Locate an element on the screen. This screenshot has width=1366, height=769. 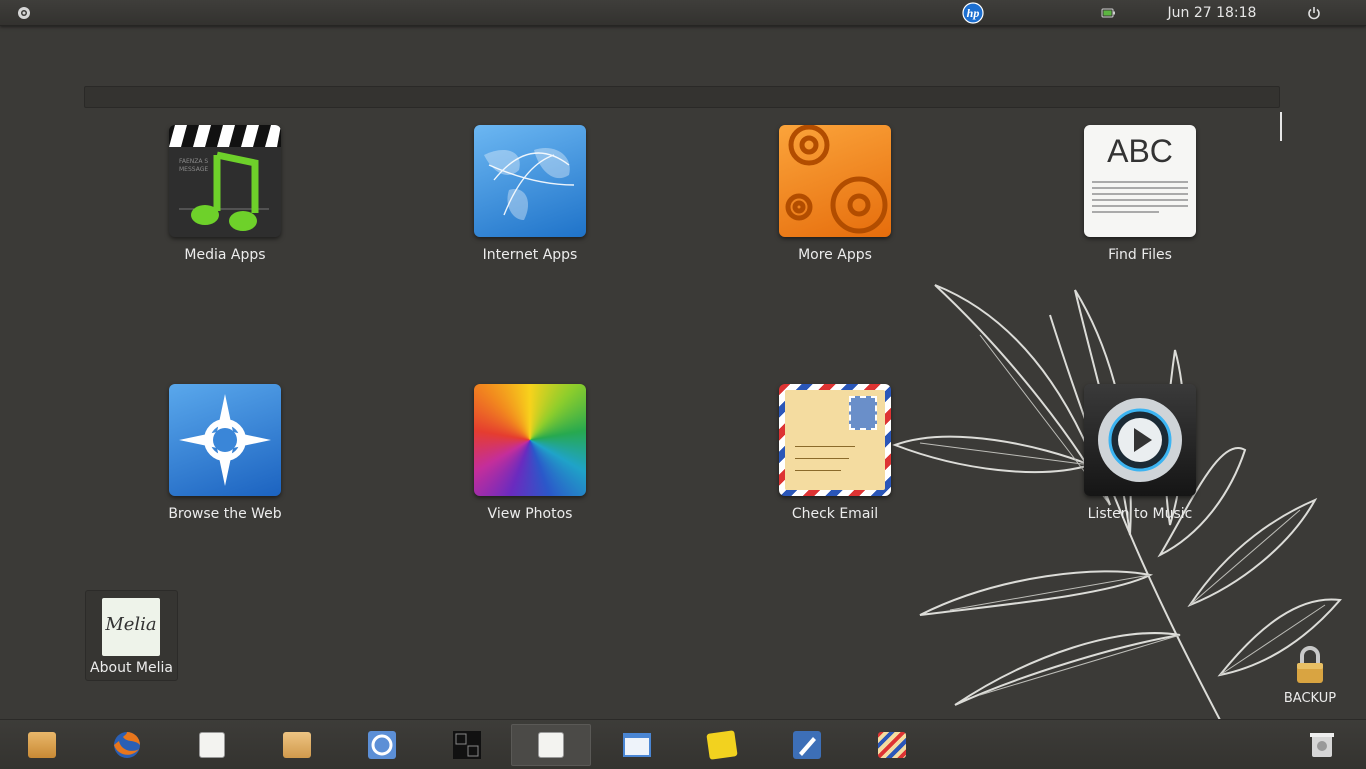
scrollbar is located at coordinates (1281, 126).